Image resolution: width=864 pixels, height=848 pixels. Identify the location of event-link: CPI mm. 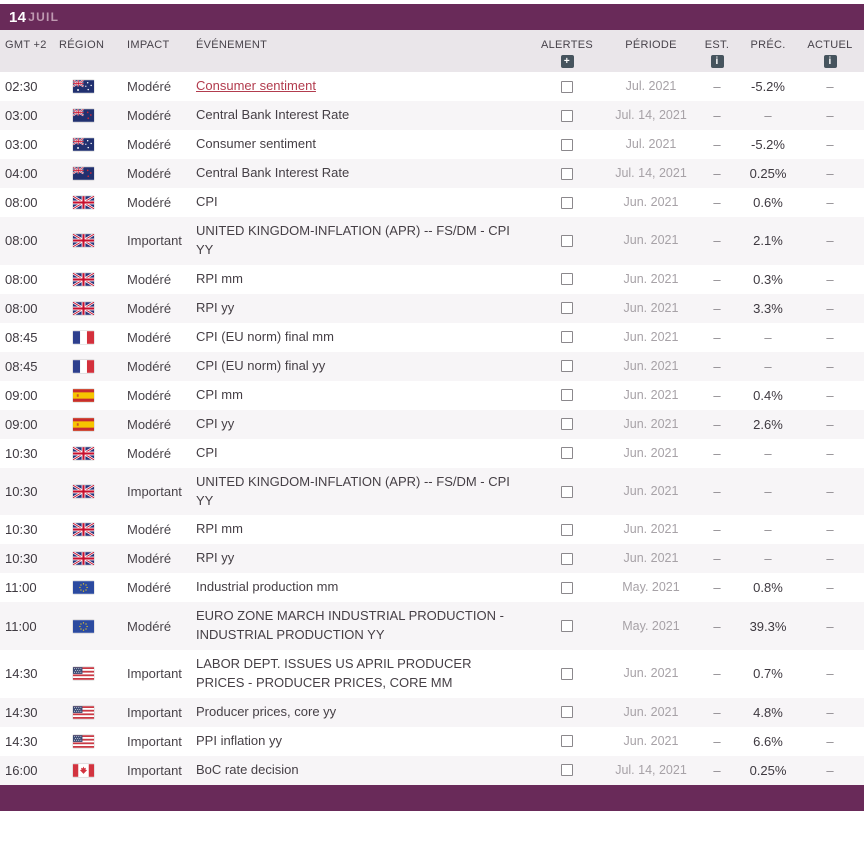
(219, 394).